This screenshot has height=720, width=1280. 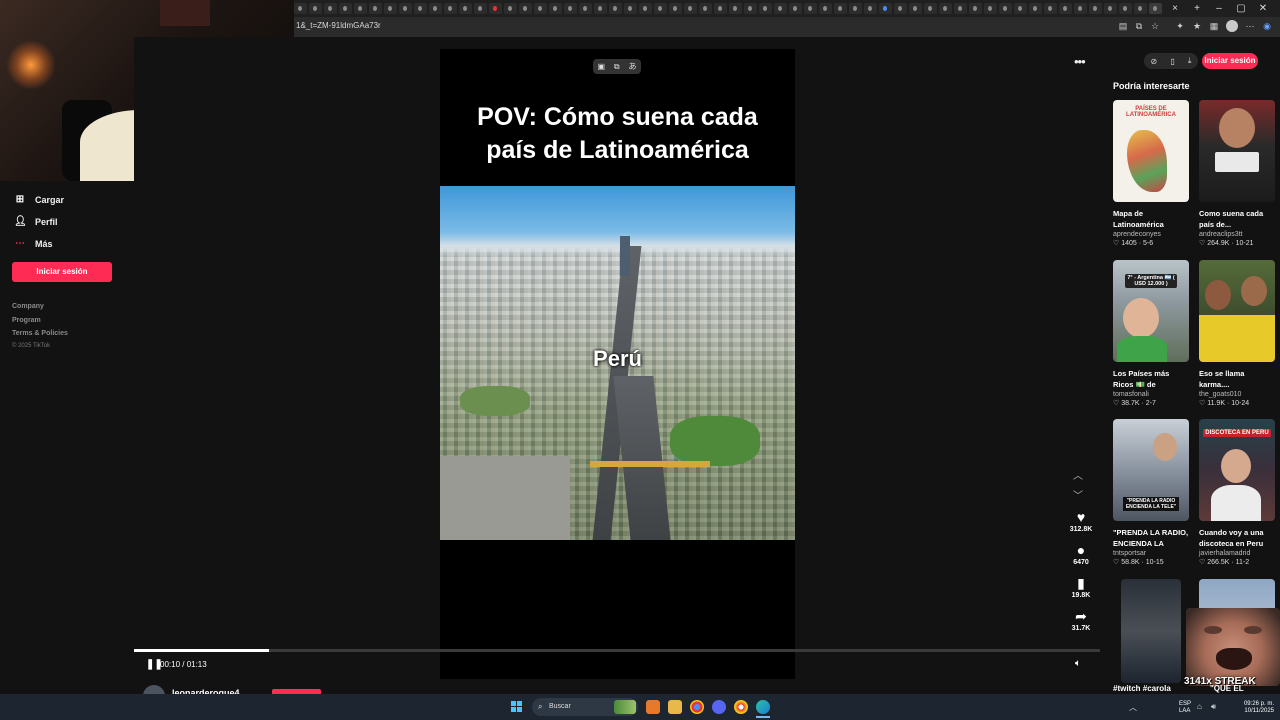 What do you see at coordinates (1197, 8) in the screenshot?
I see `new-tab-icon: +` at bounding box center [1197, 8].